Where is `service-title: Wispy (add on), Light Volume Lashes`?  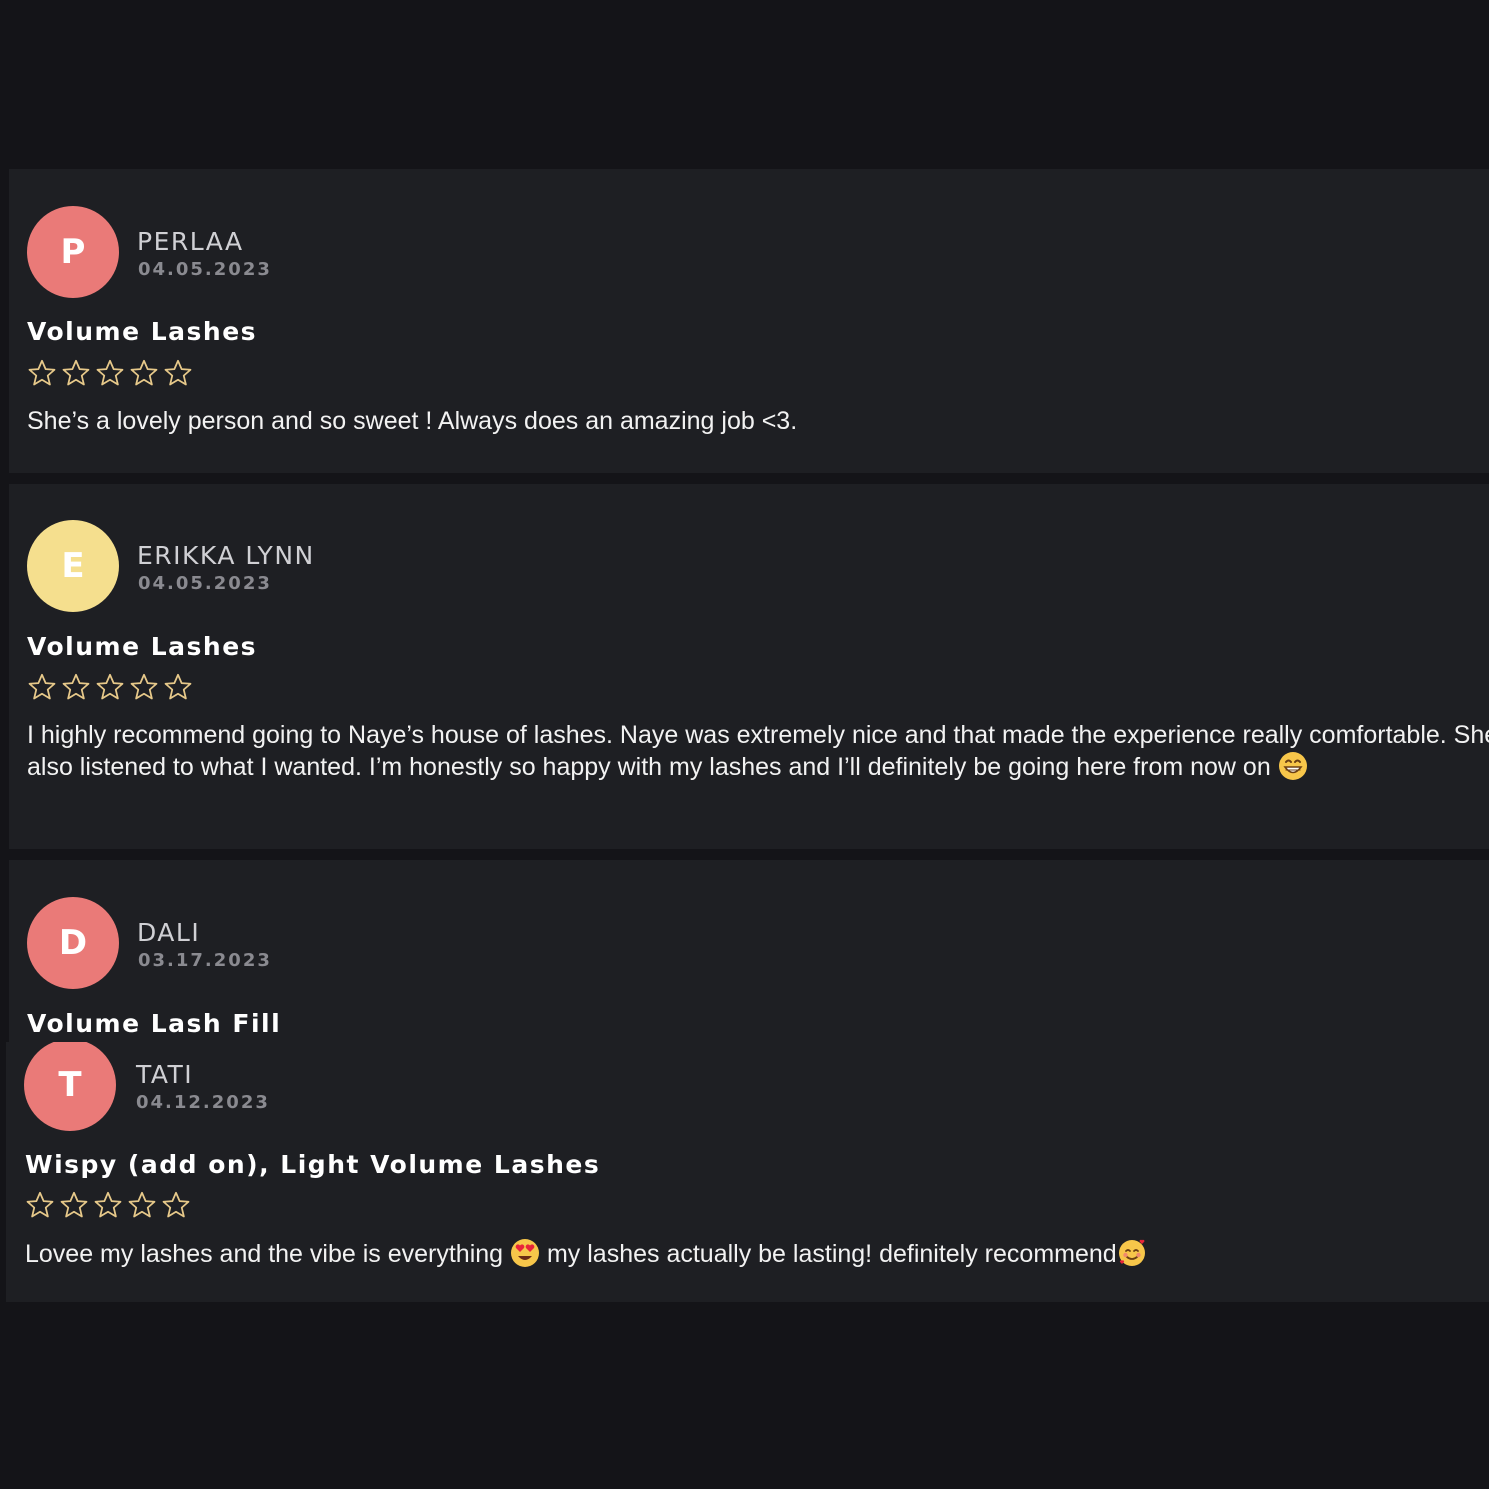 service-title: Wispy (add on), Light Volume Lashes is located at coordinates (313, 1164).